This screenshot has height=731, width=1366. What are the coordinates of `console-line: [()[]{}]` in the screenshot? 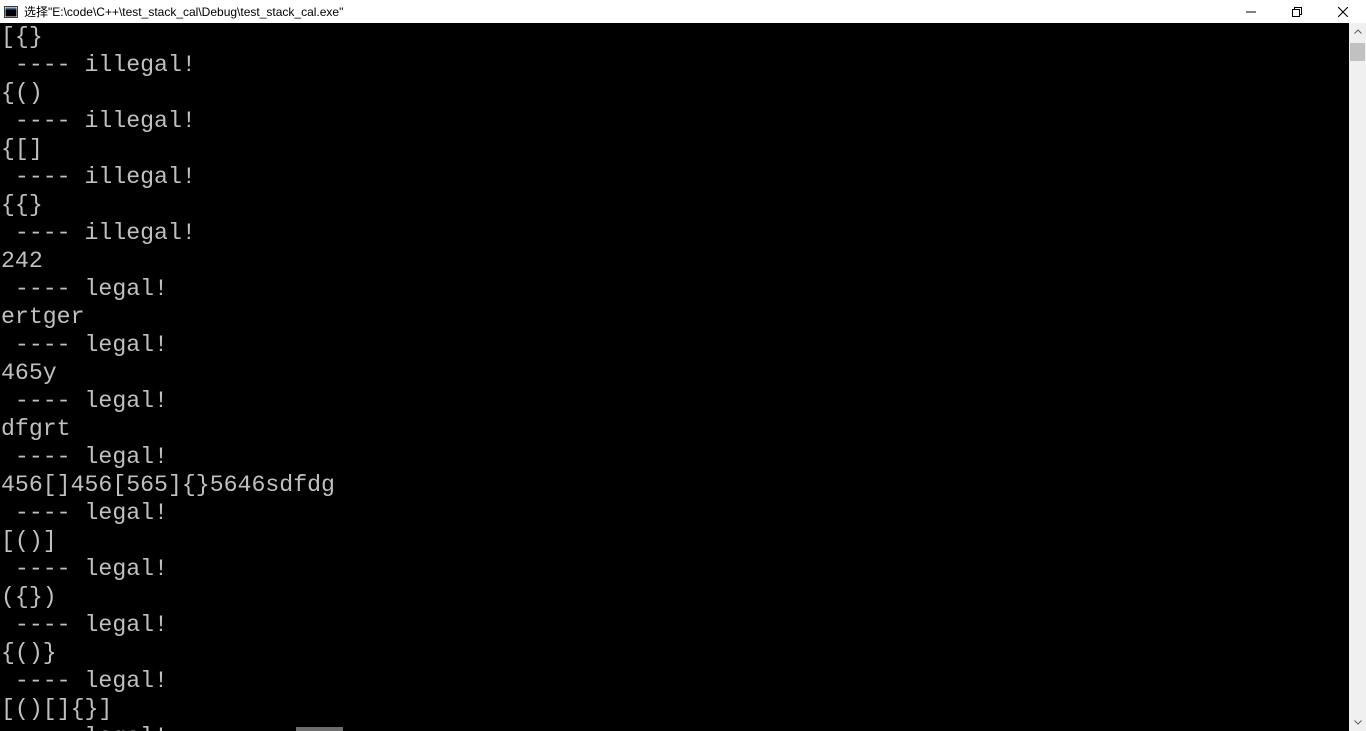 It's located at (57, 709).